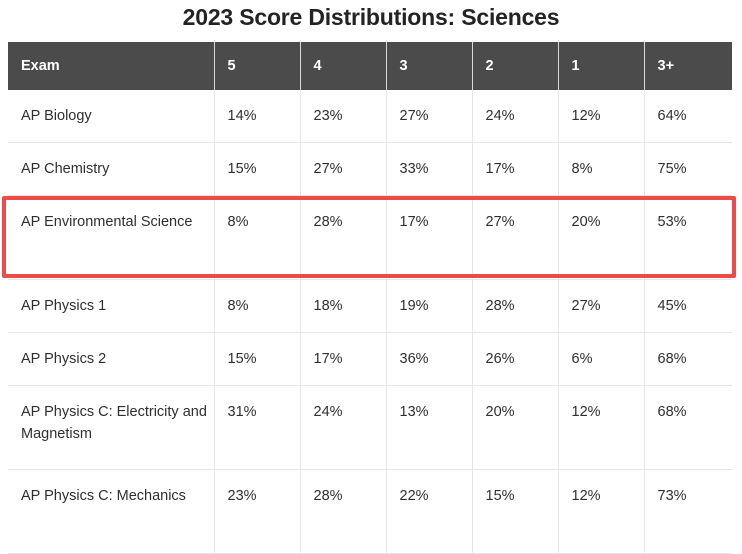  What do you see at coordinates (515, 66) in the screenshot?
I see `column-header-2: 2` at bounding box center [515, 66].